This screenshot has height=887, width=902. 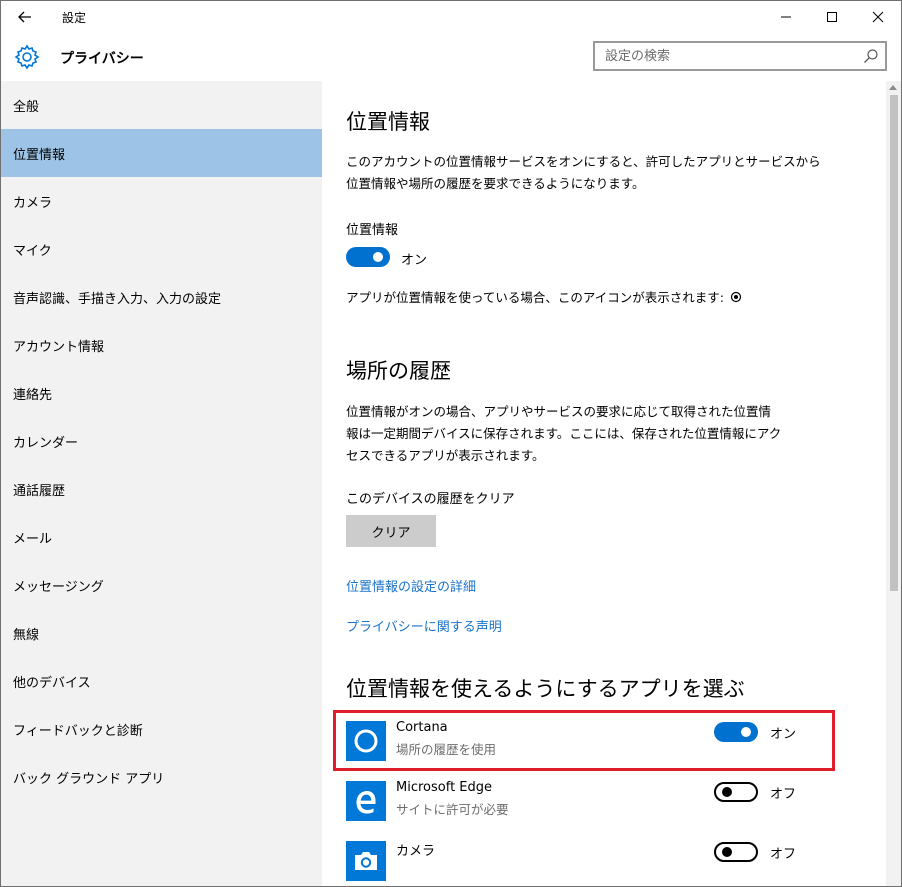 I want to click on location-settings-detail-link: 位置情報の設定の詳細, so click(x=411, y=585).